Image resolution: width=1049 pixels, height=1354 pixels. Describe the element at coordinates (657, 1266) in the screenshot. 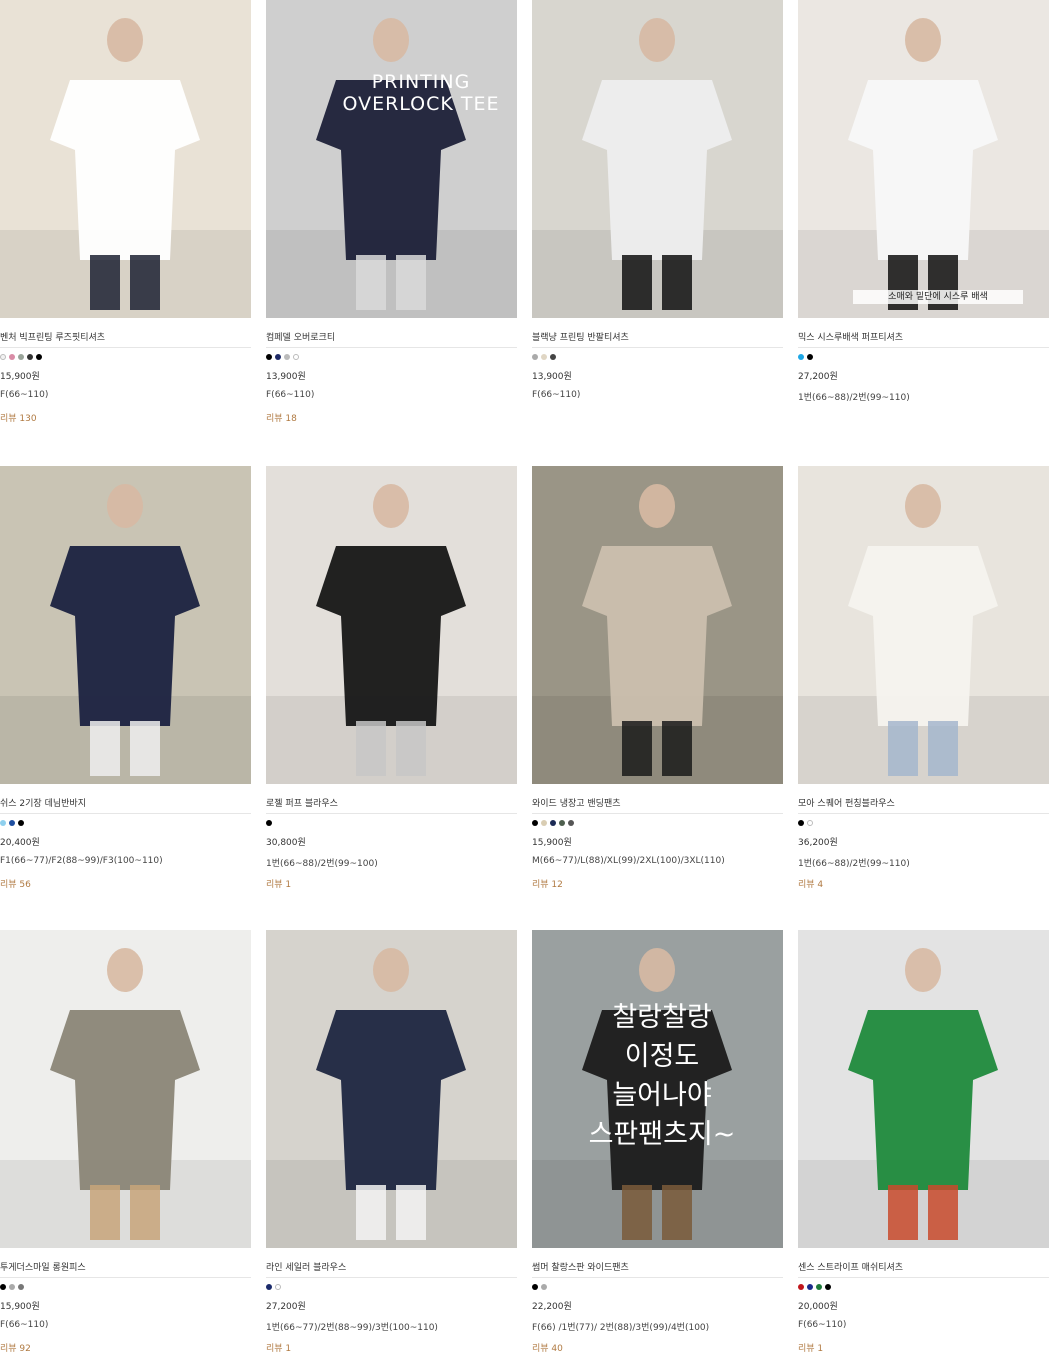

I see `product-name: 썸머 찰랑스판 와이드팬츠` at that location.